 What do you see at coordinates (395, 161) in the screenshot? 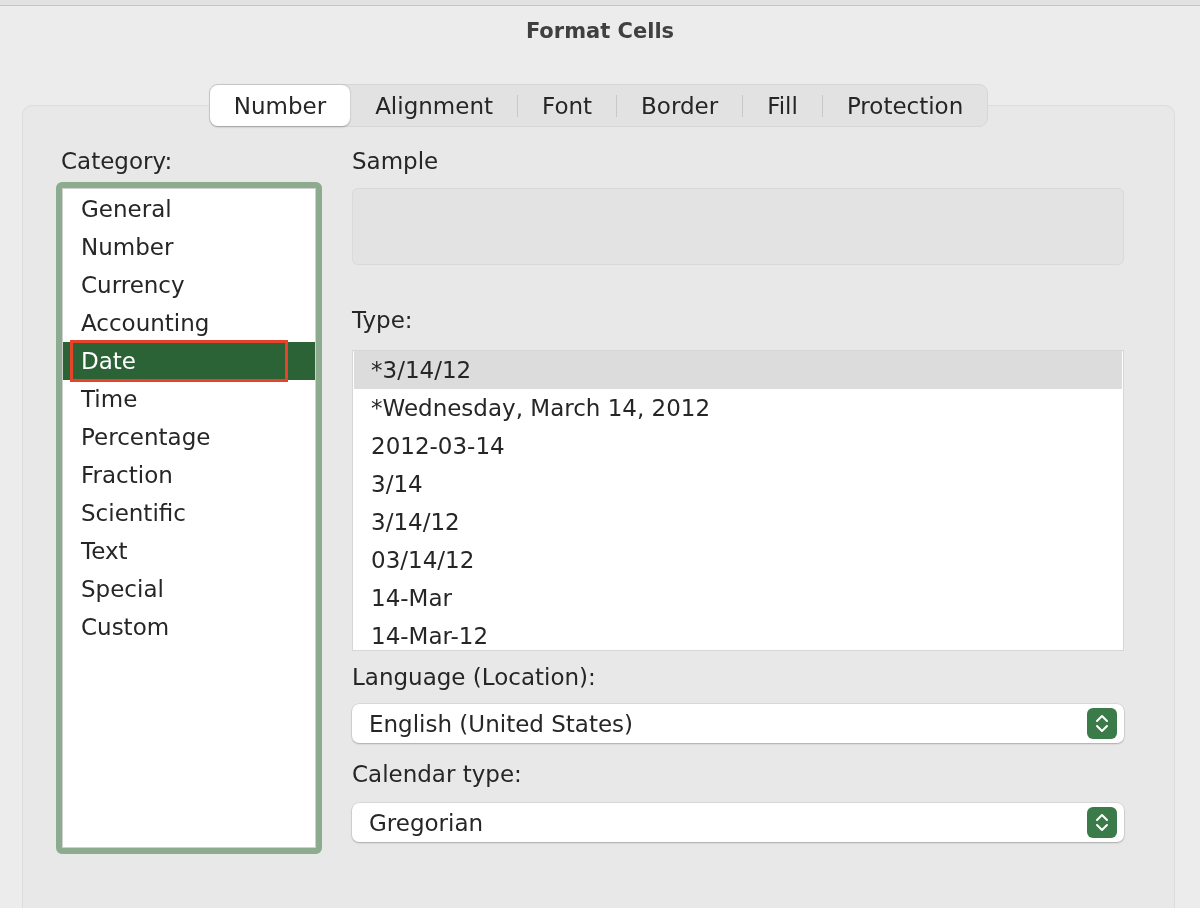
I see `sample-label: Sample` at bounding box center [395, 161].